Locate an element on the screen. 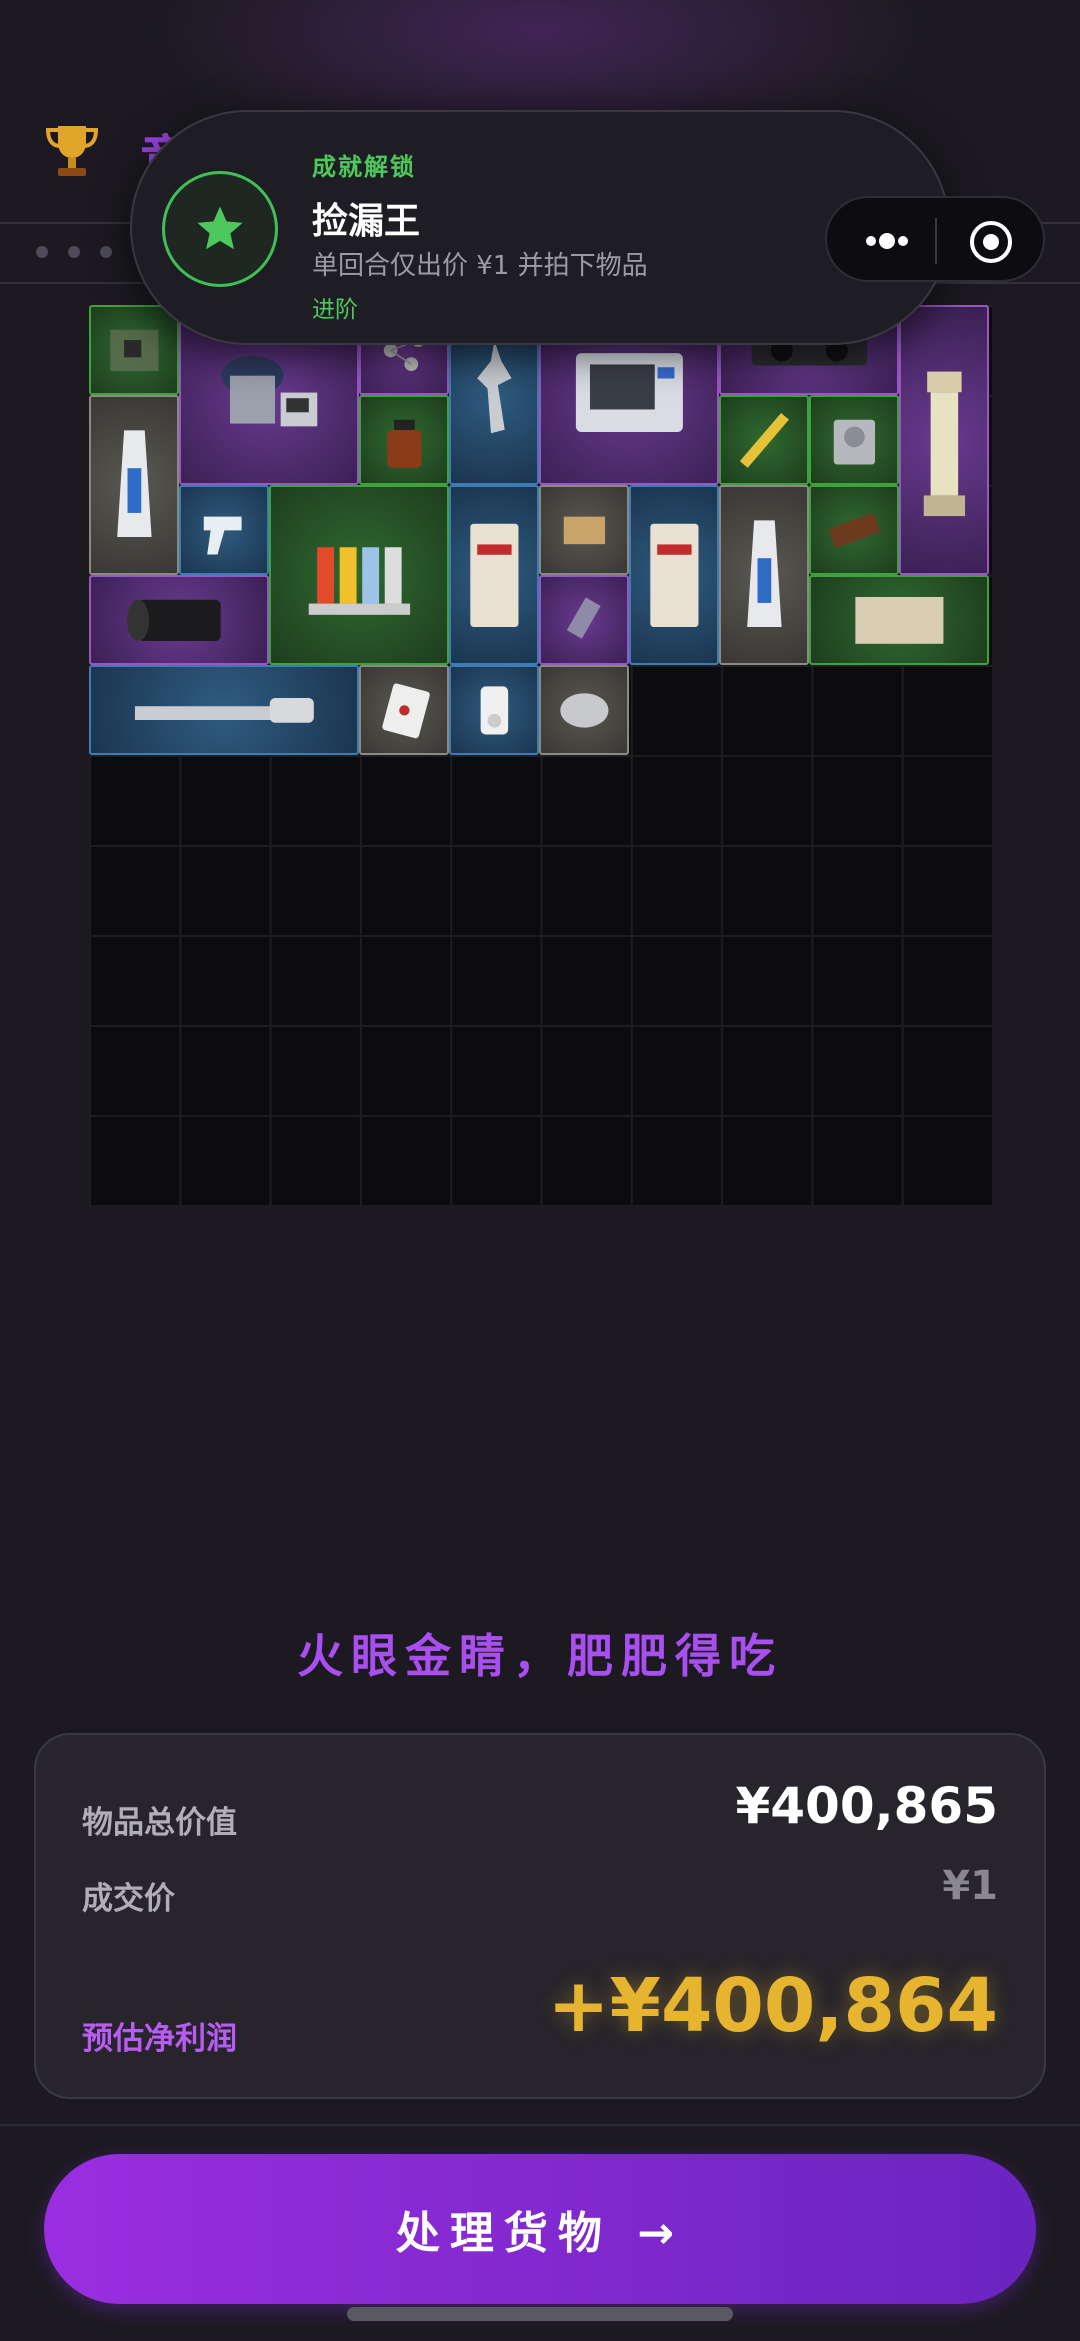  slogan: 火眼金睛，肥肥得吃 is located at coordinates (540, 1656).